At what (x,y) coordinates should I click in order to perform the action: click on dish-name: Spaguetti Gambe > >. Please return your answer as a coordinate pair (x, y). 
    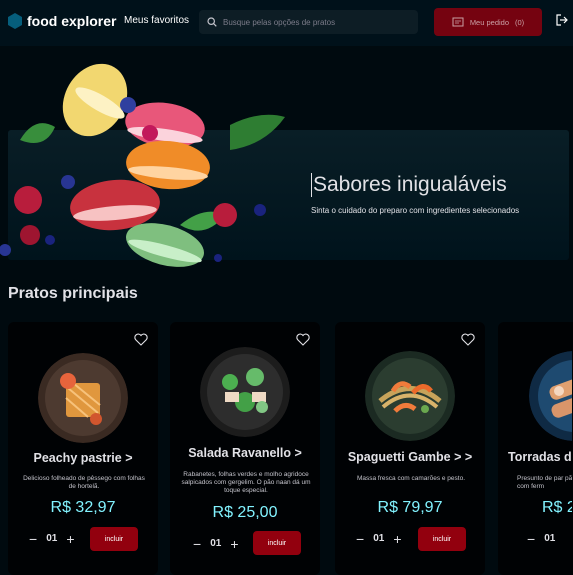
    Looking at the image, I should click on (410, 457).